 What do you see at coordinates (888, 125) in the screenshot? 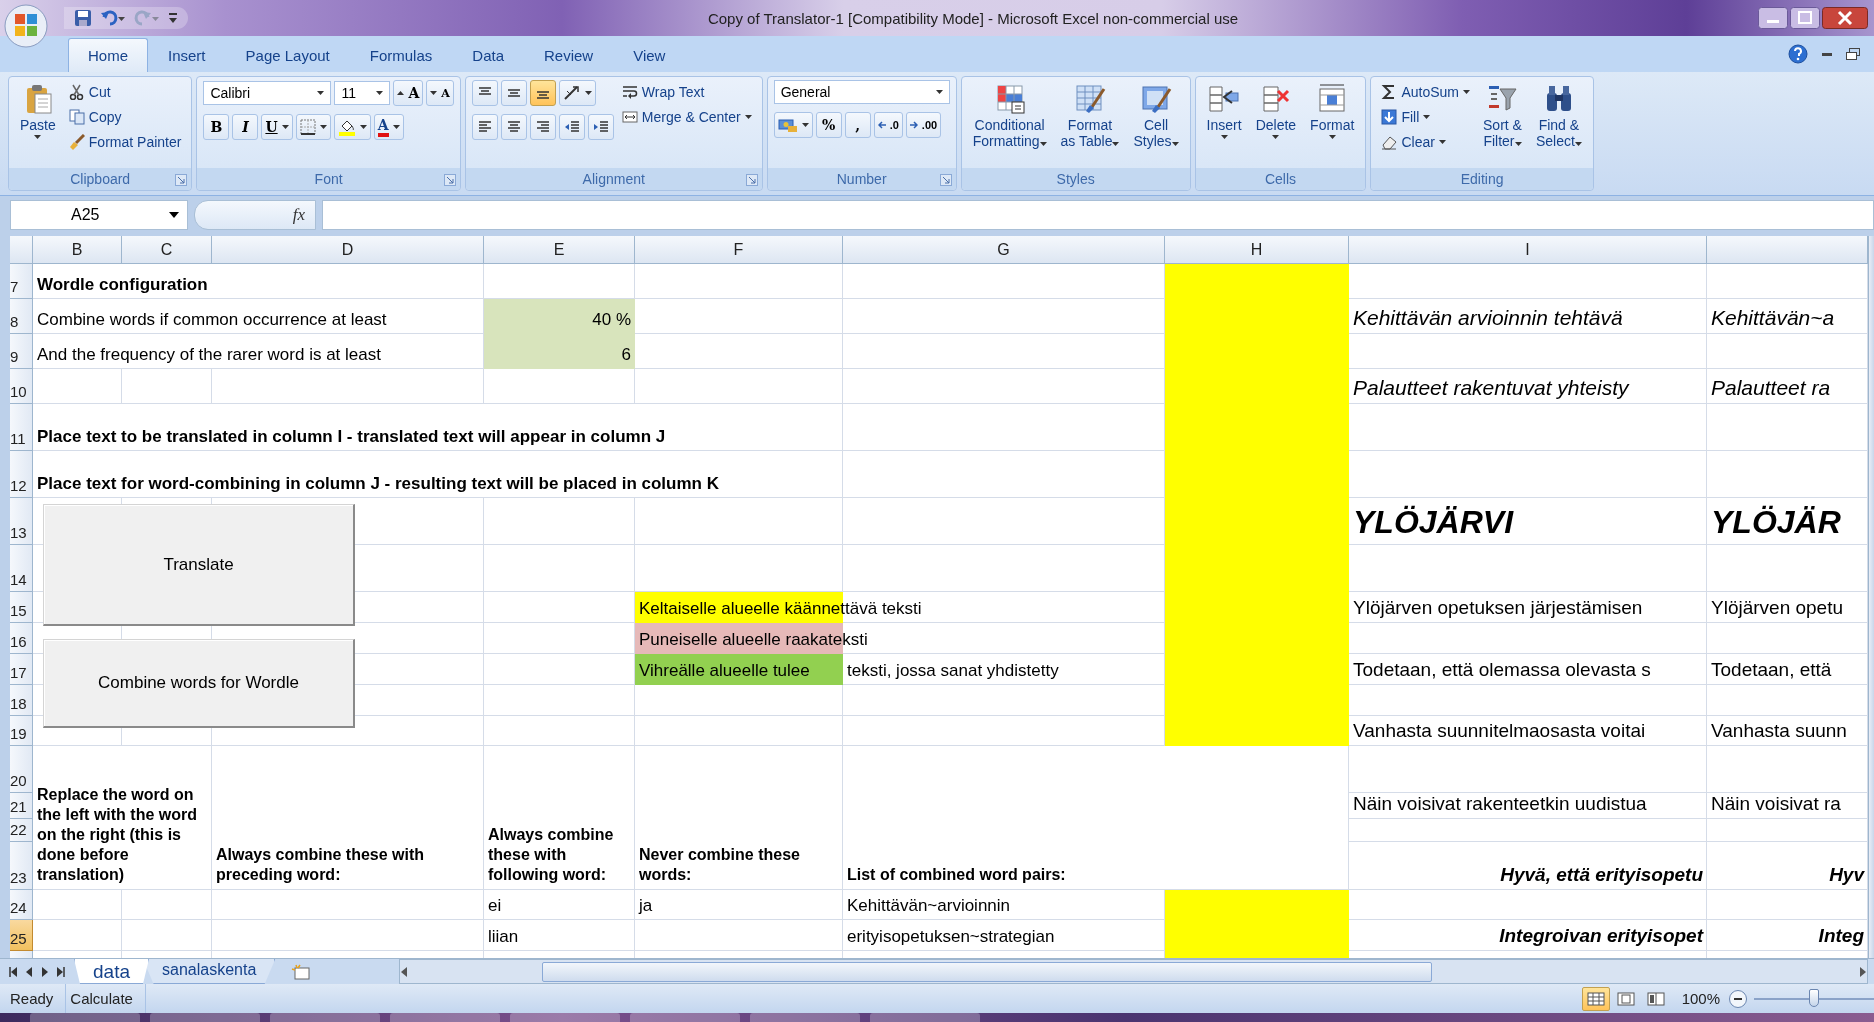
I see `increase-decimal-button: .0` at bounding box center [888, 125].